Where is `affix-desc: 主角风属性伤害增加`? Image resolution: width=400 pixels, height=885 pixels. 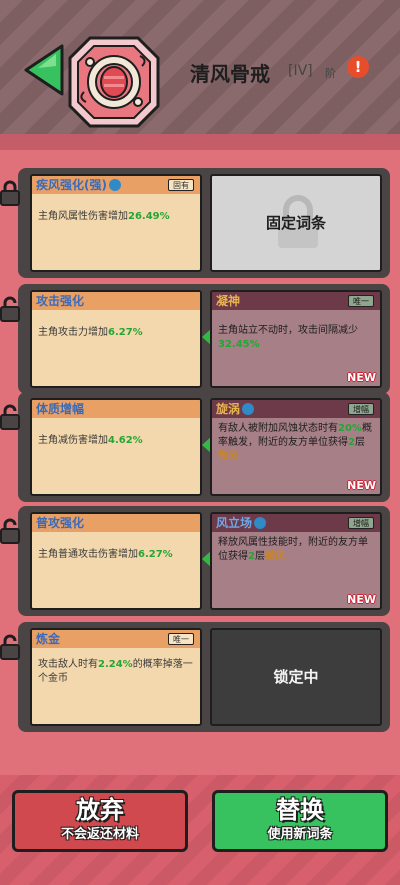 affix-desc: 主角风属性伤害增加 is located at coordinates (83, 216).